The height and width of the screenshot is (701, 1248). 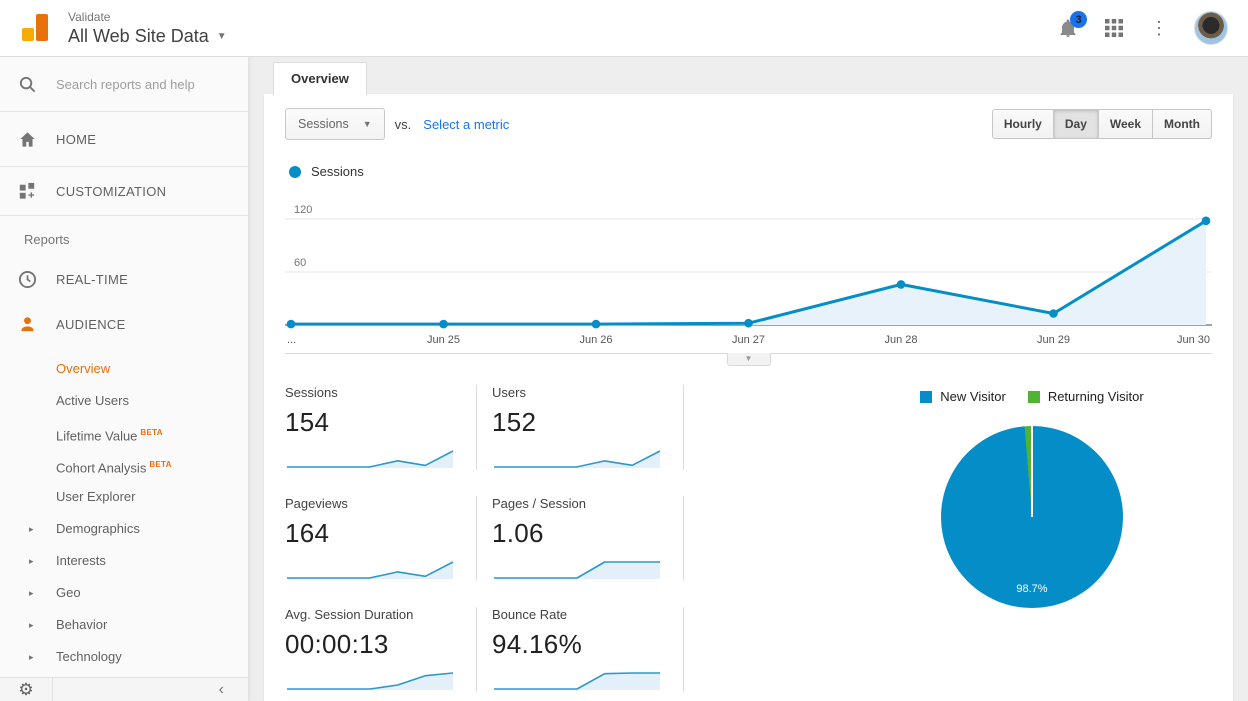 I want to click on sidebar-item-cohort-analysis: Cohort Analysis BETA, so click(x=124, y=465).